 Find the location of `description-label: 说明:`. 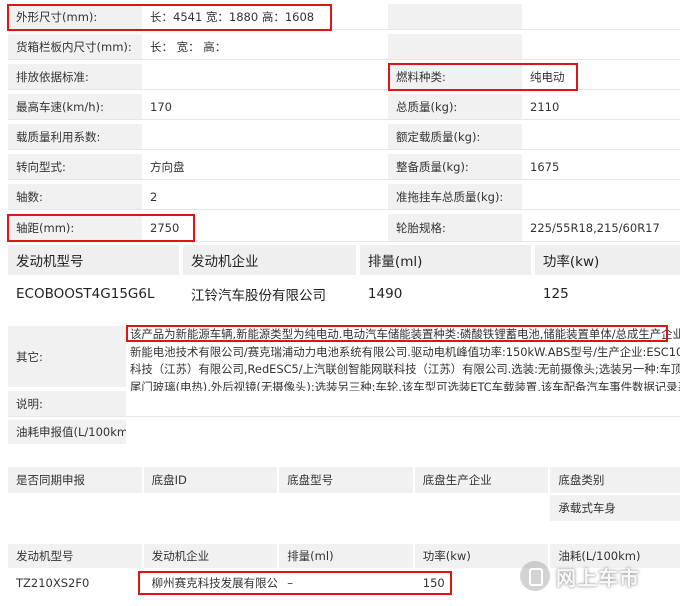

description-label: 说明: is located at coordinates (67, 403).